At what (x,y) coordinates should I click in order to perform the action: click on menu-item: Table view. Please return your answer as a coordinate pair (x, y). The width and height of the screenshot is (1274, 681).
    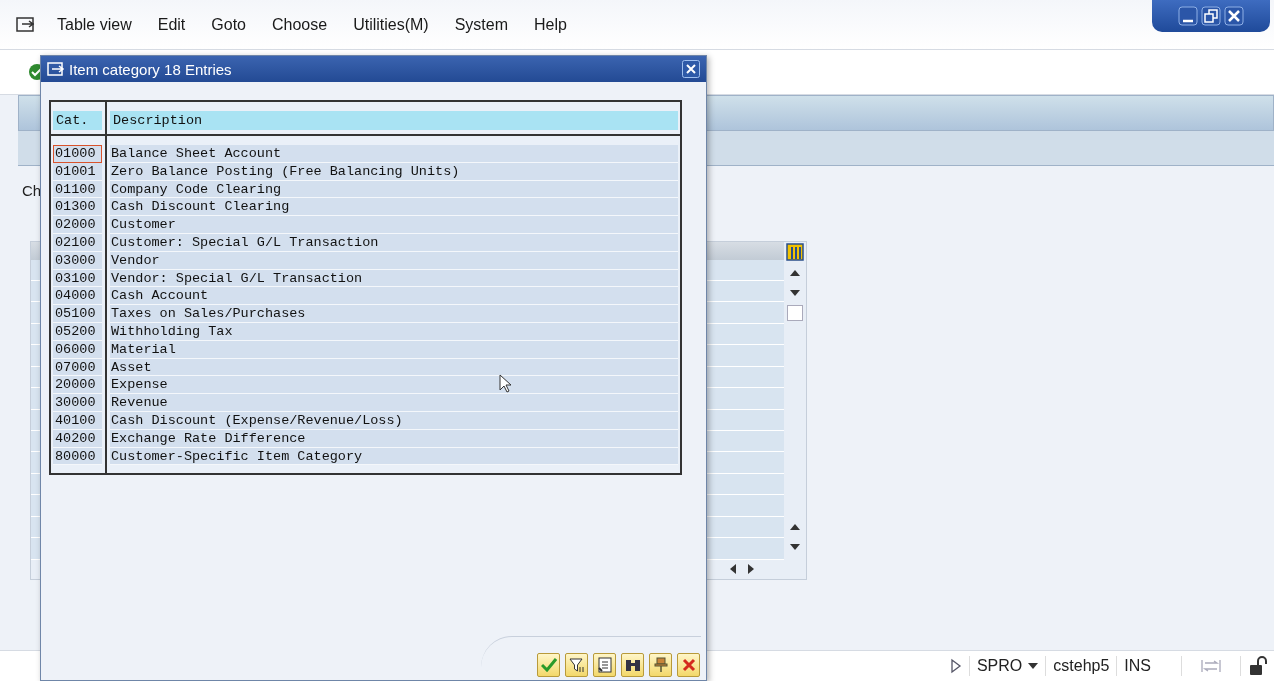
    Looking at the image, I should click on (94, 24).